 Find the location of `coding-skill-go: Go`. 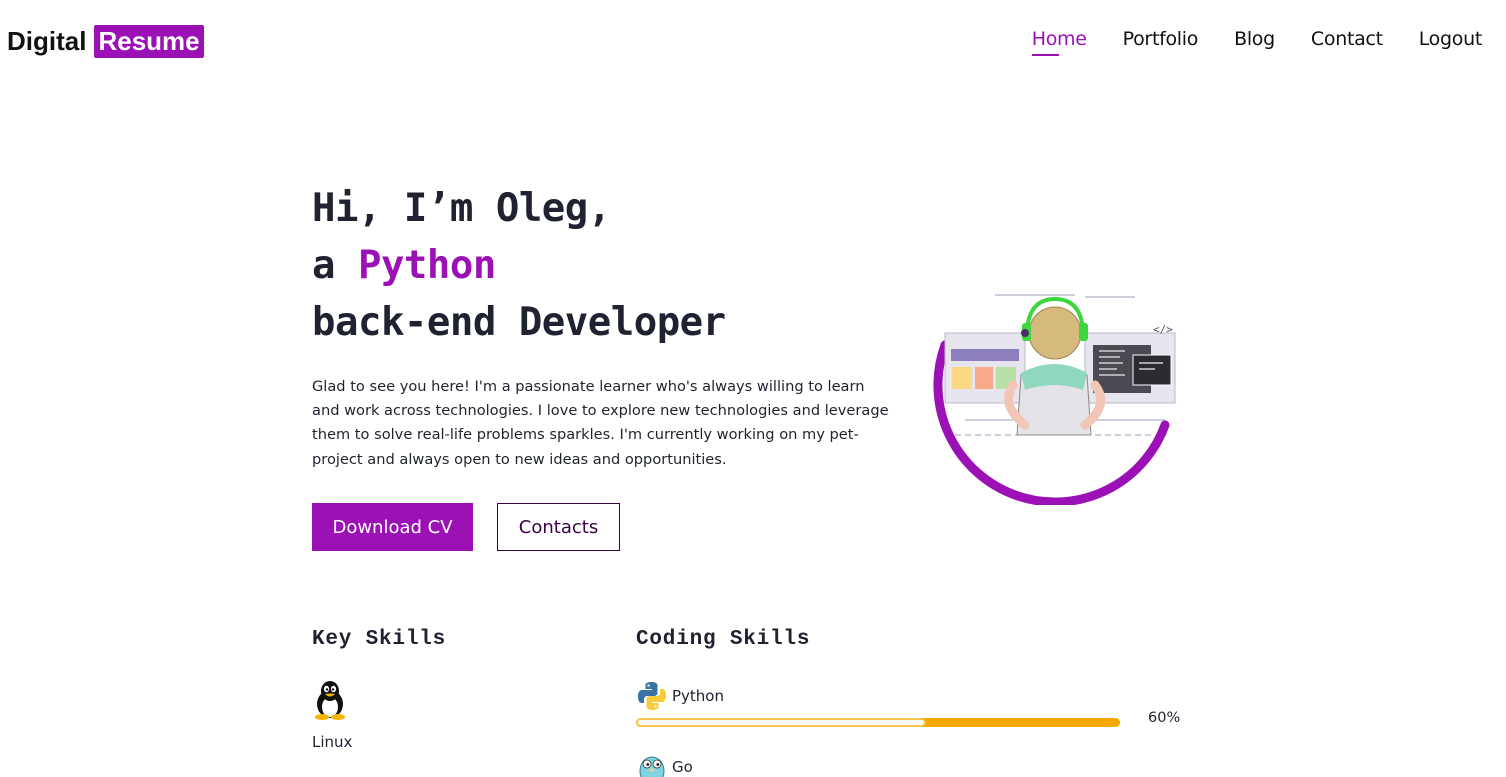

coding-skill-go: Go is located at coordinates (736, 765).